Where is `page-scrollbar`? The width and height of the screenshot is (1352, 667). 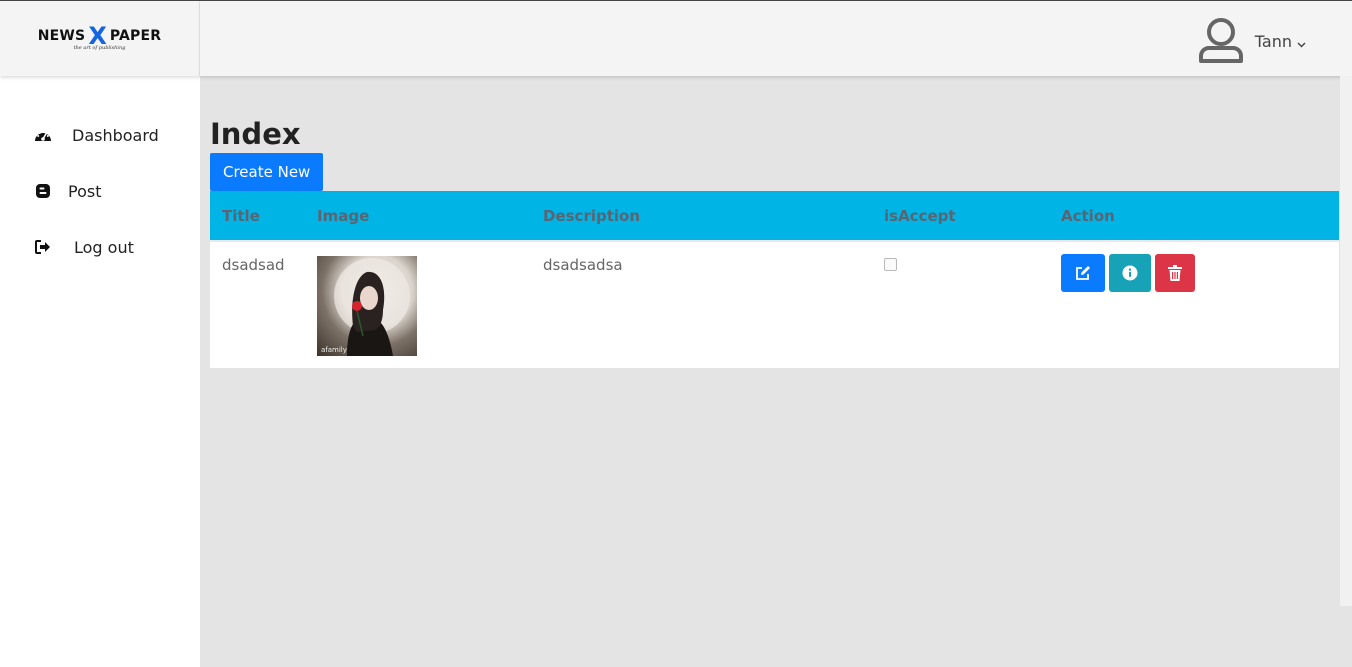 page-scrollbar is located at coordinates (1346, 341).